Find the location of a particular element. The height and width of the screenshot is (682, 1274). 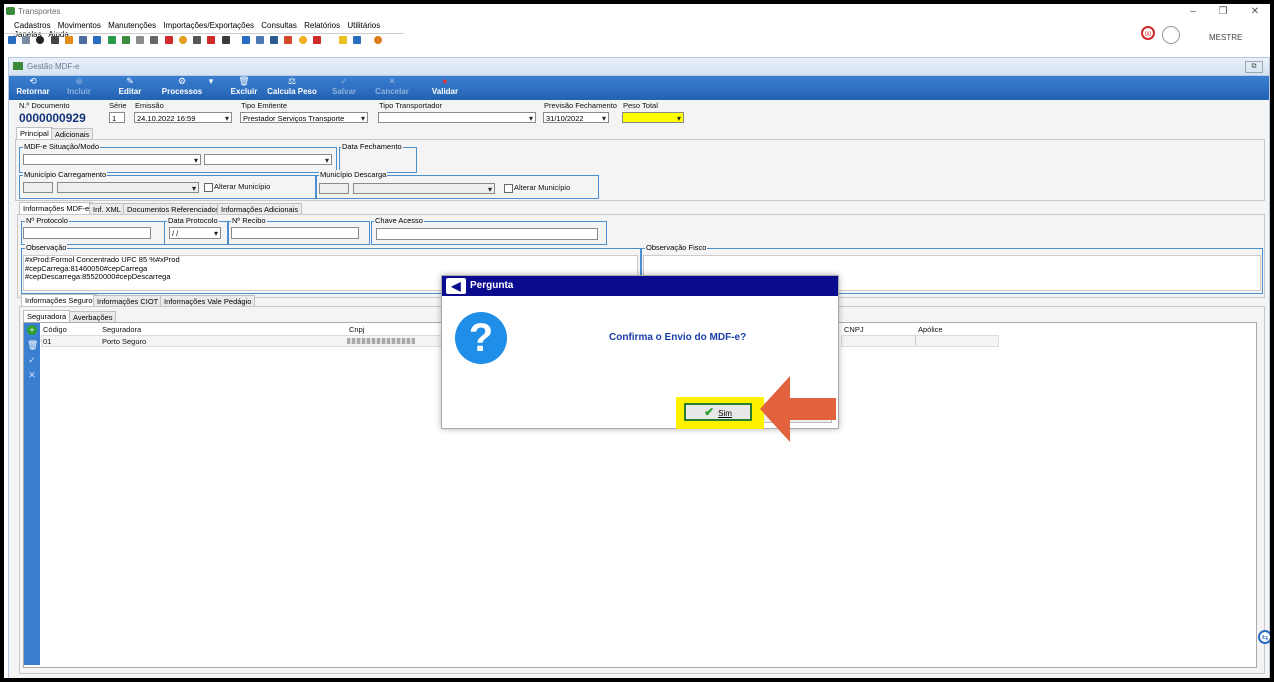

star-icon is located at coordinates (343, 39).